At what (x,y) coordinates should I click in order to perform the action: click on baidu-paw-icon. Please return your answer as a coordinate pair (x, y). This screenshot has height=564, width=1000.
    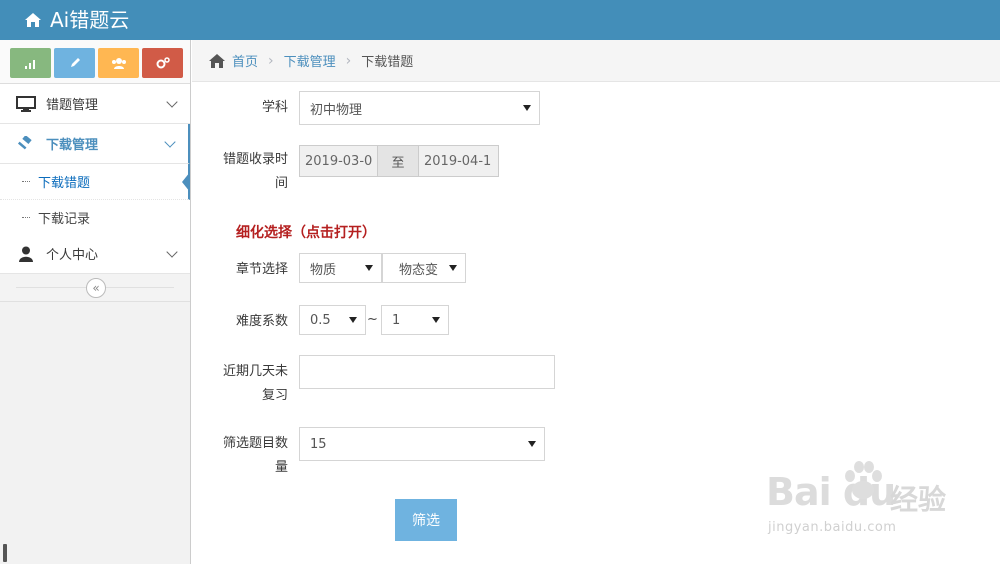
    Looking at the image, I should click on (863, 480).